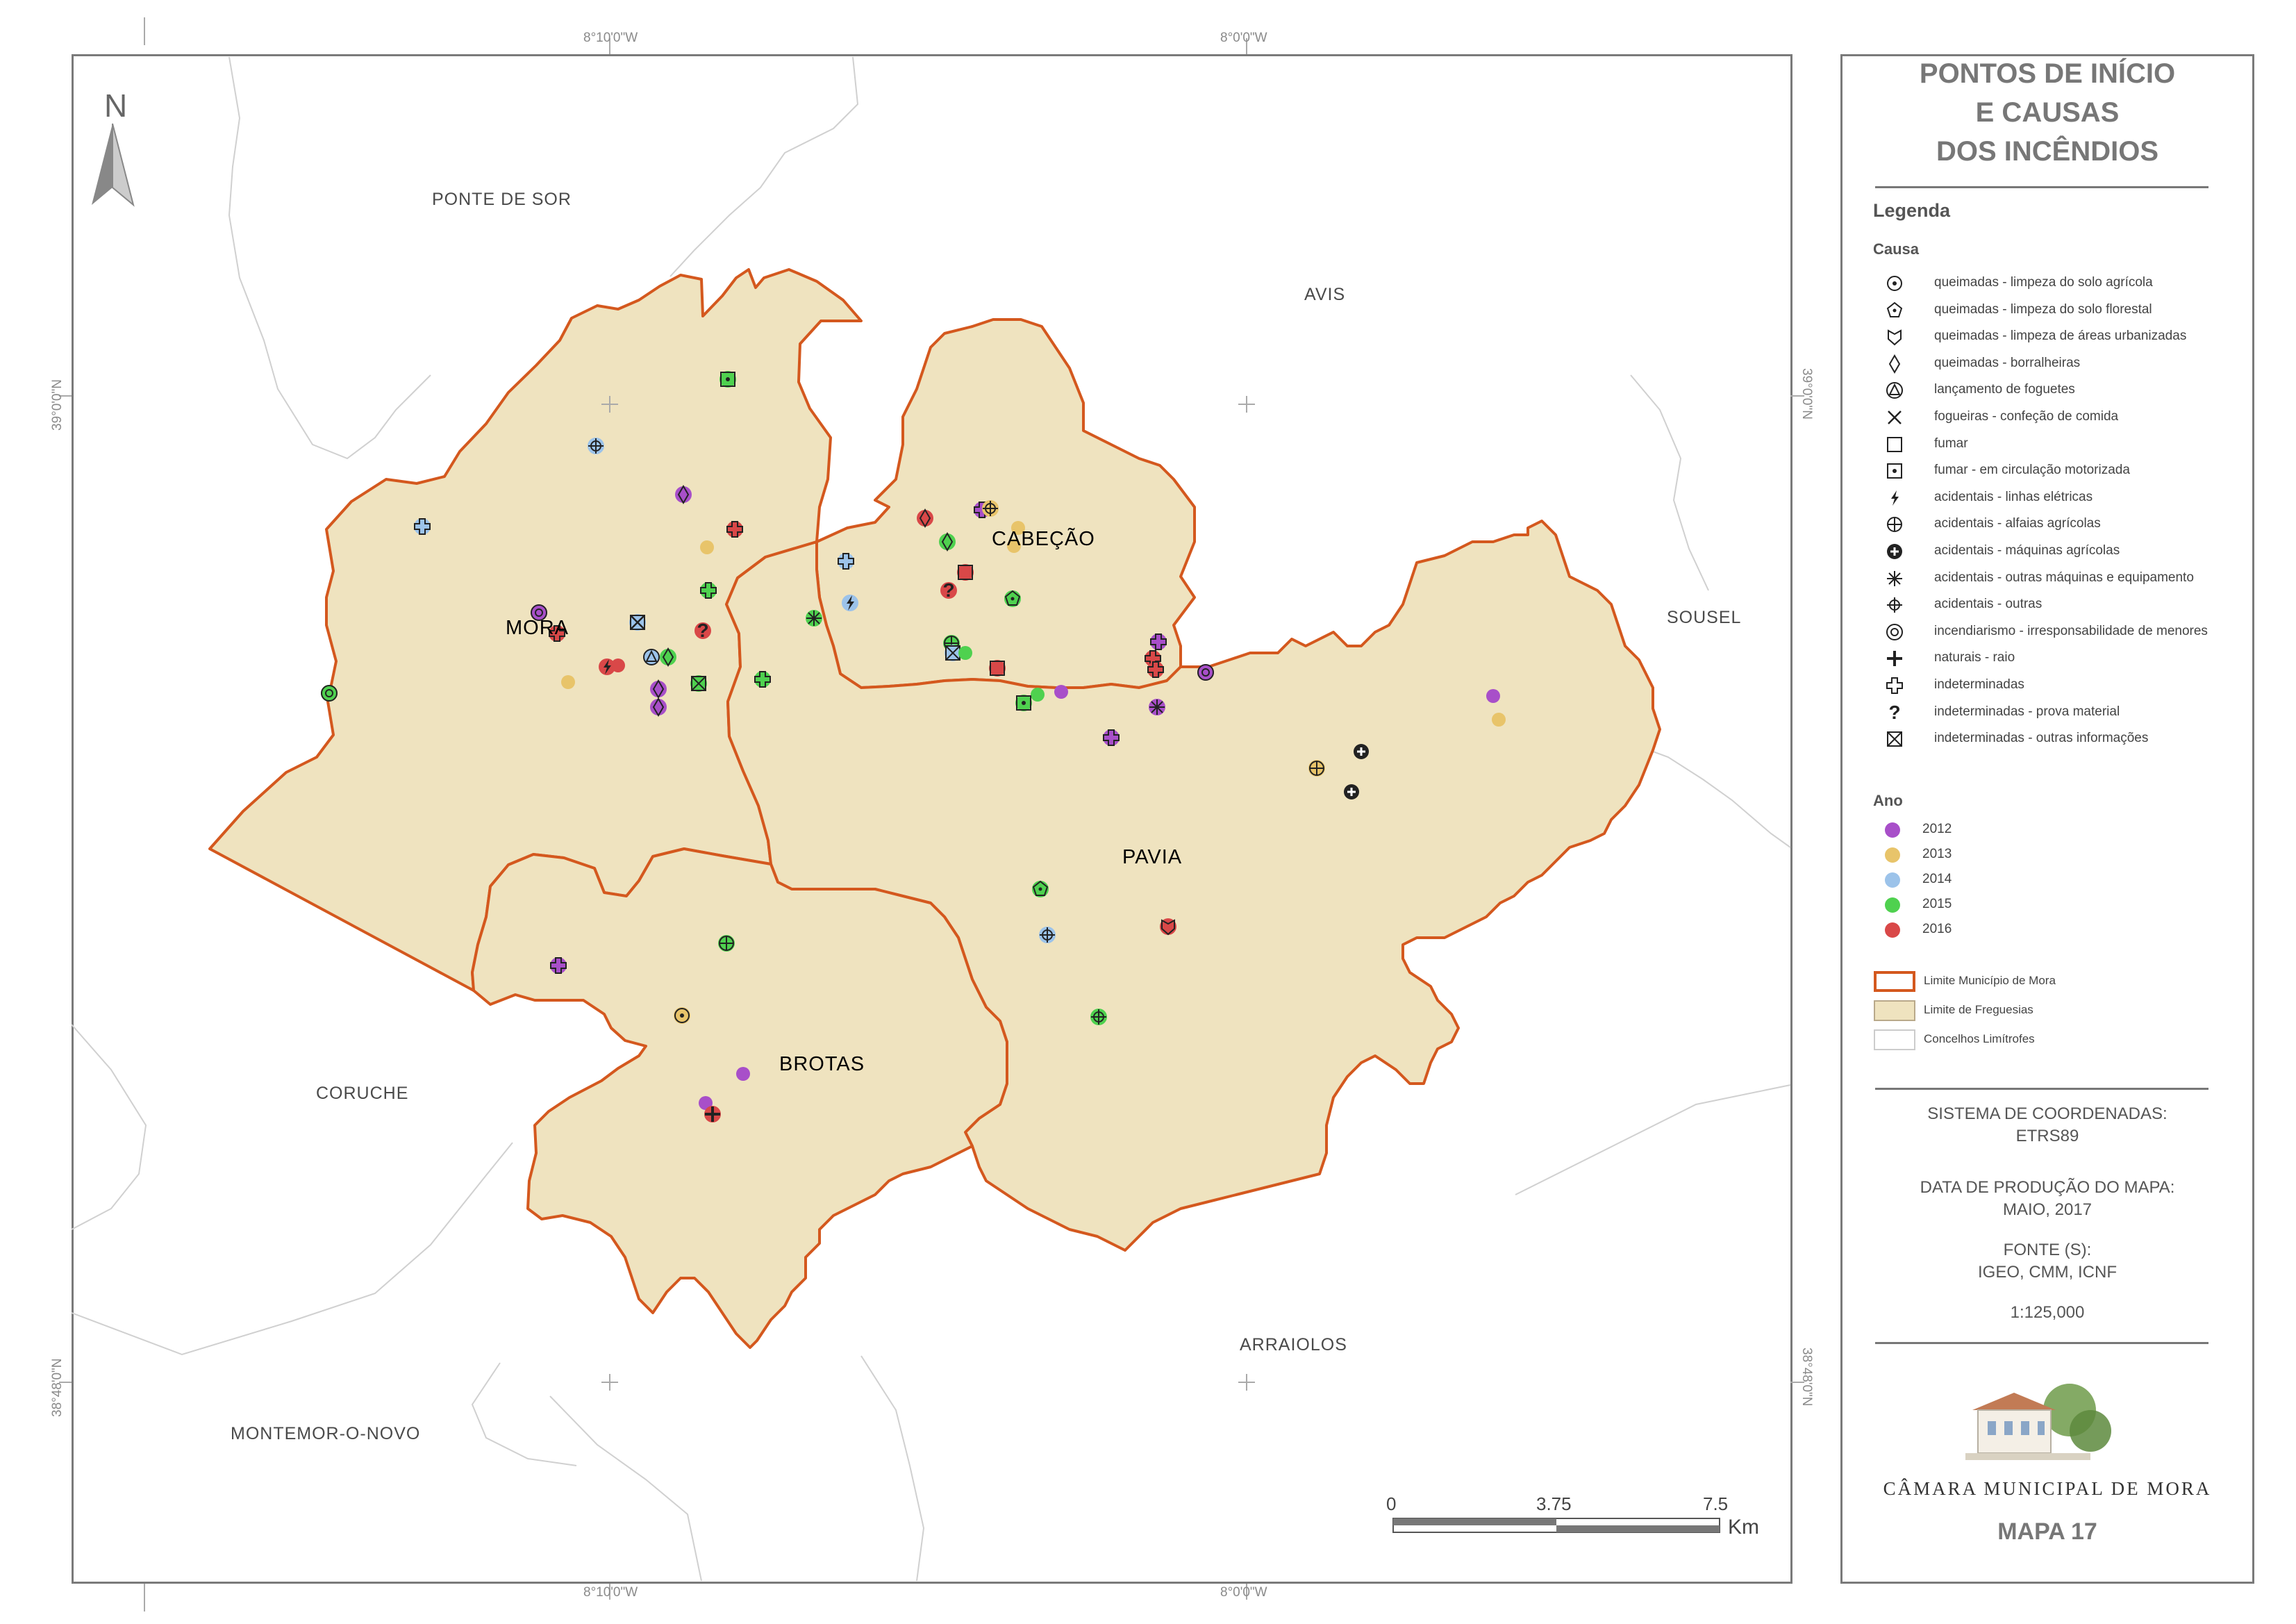  Describe the element at coordinates (2048, 1489) in the screenshot. I see `logo-text: CÂMARA MUNICIPAL DE MORA` at that location.